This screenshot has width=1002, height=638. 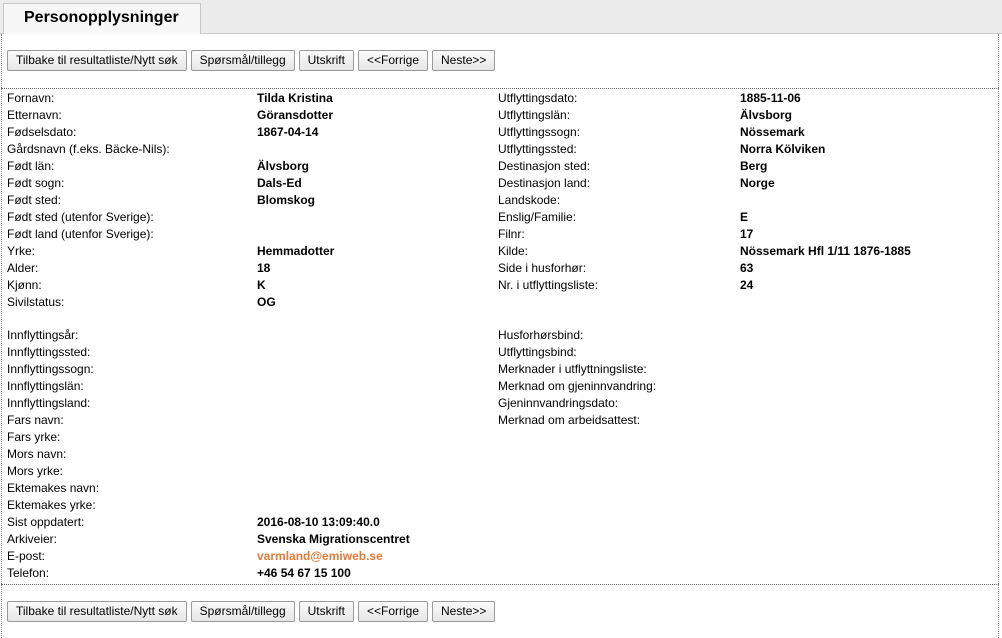 I want to click on field-label: E-post:, so click(x=26, y=556).